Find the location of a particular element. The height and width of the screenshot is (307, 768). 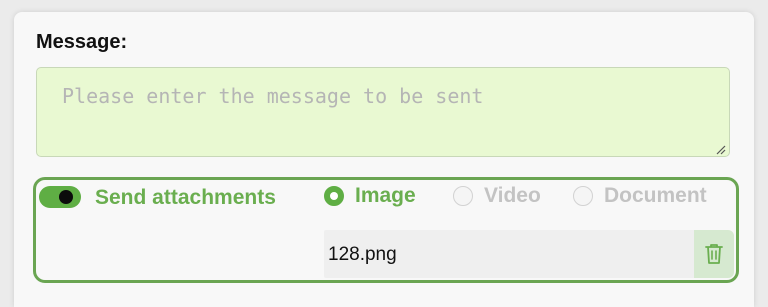

radio-document-label: Document is located at coordinates (655, 195).